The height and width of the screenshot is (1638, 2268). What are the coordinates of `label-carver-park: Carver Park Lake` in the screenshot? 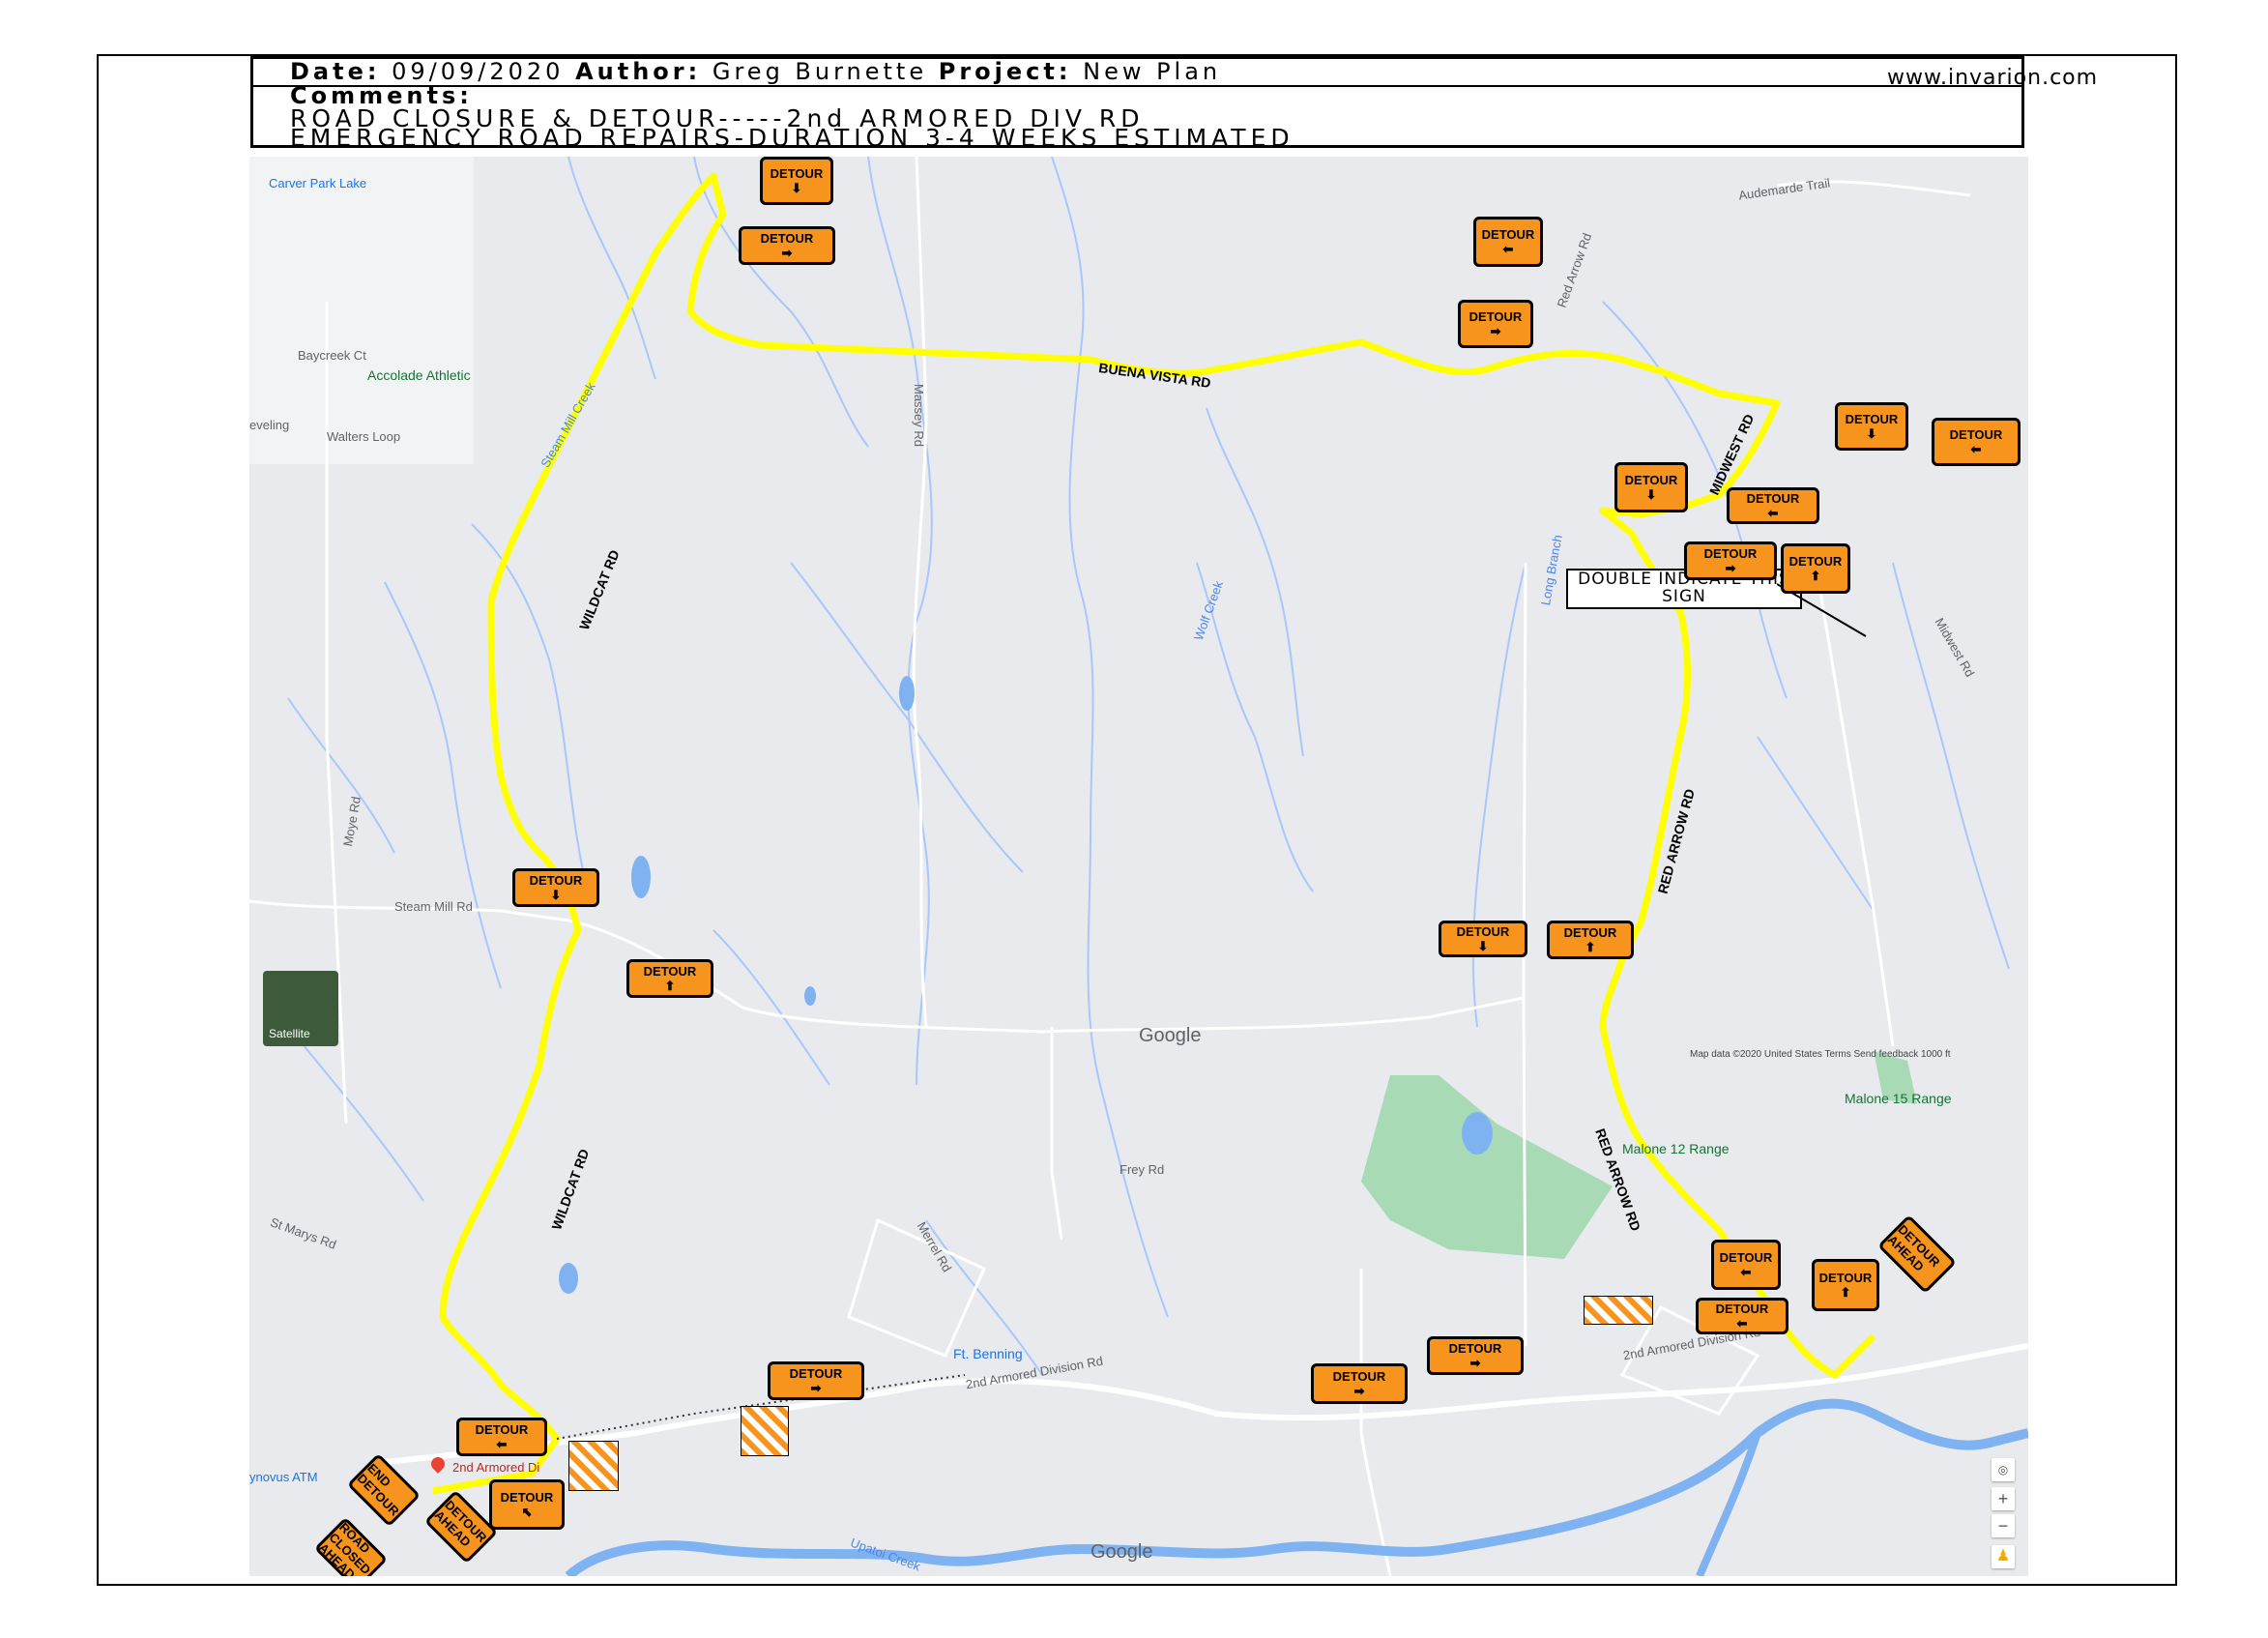 It's located at (318, 183).